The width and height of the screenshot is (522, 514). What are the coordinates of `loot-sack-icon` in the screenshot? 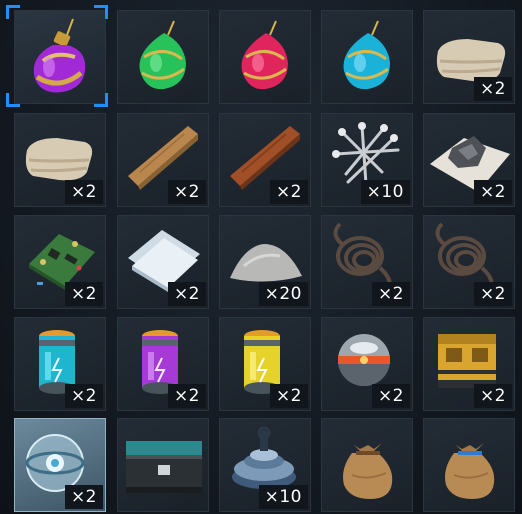 It's located at (368, 471).